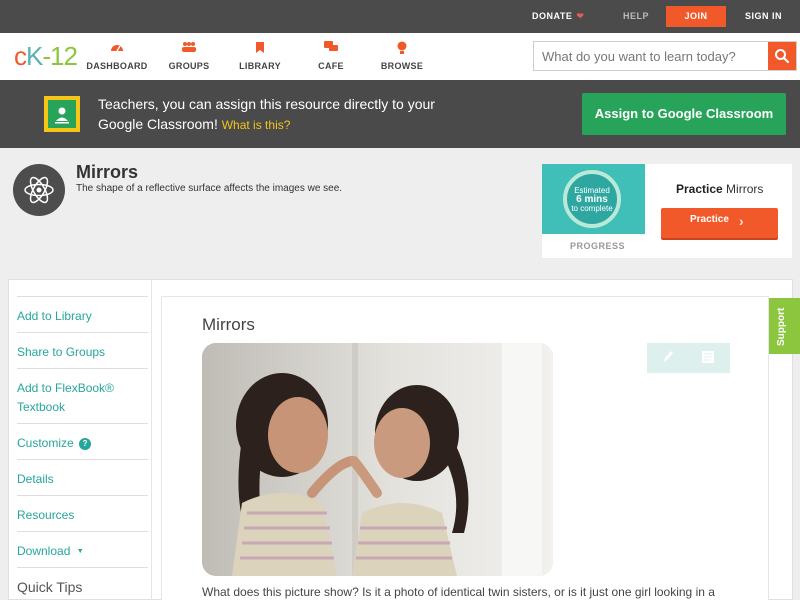 This screenshot has width=800, height=600. Describe the element at coordinates (151, 440) in the screenshot. I see `sidebar-divider` at that location.